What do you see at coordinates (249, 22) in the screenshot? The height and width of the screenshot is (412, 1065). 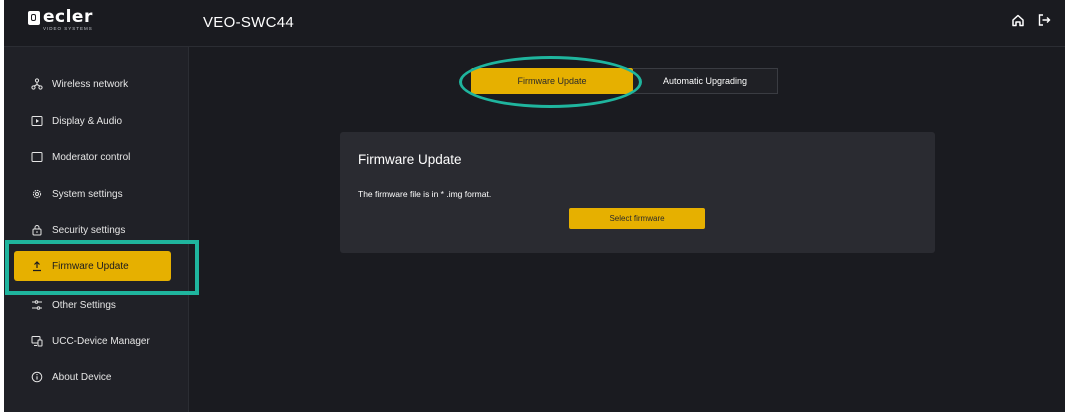 I see `device-title: VEO-SWC44` at bounding box center [249, 22].